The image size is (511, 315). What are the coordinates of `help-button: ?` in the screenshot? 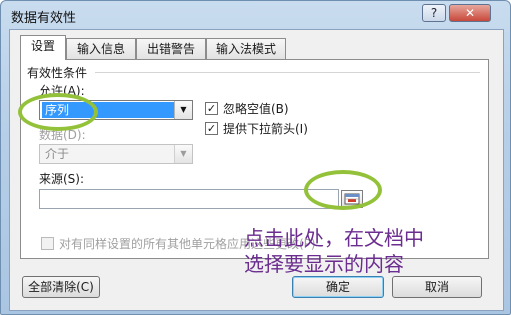 It's located at (434, 13).